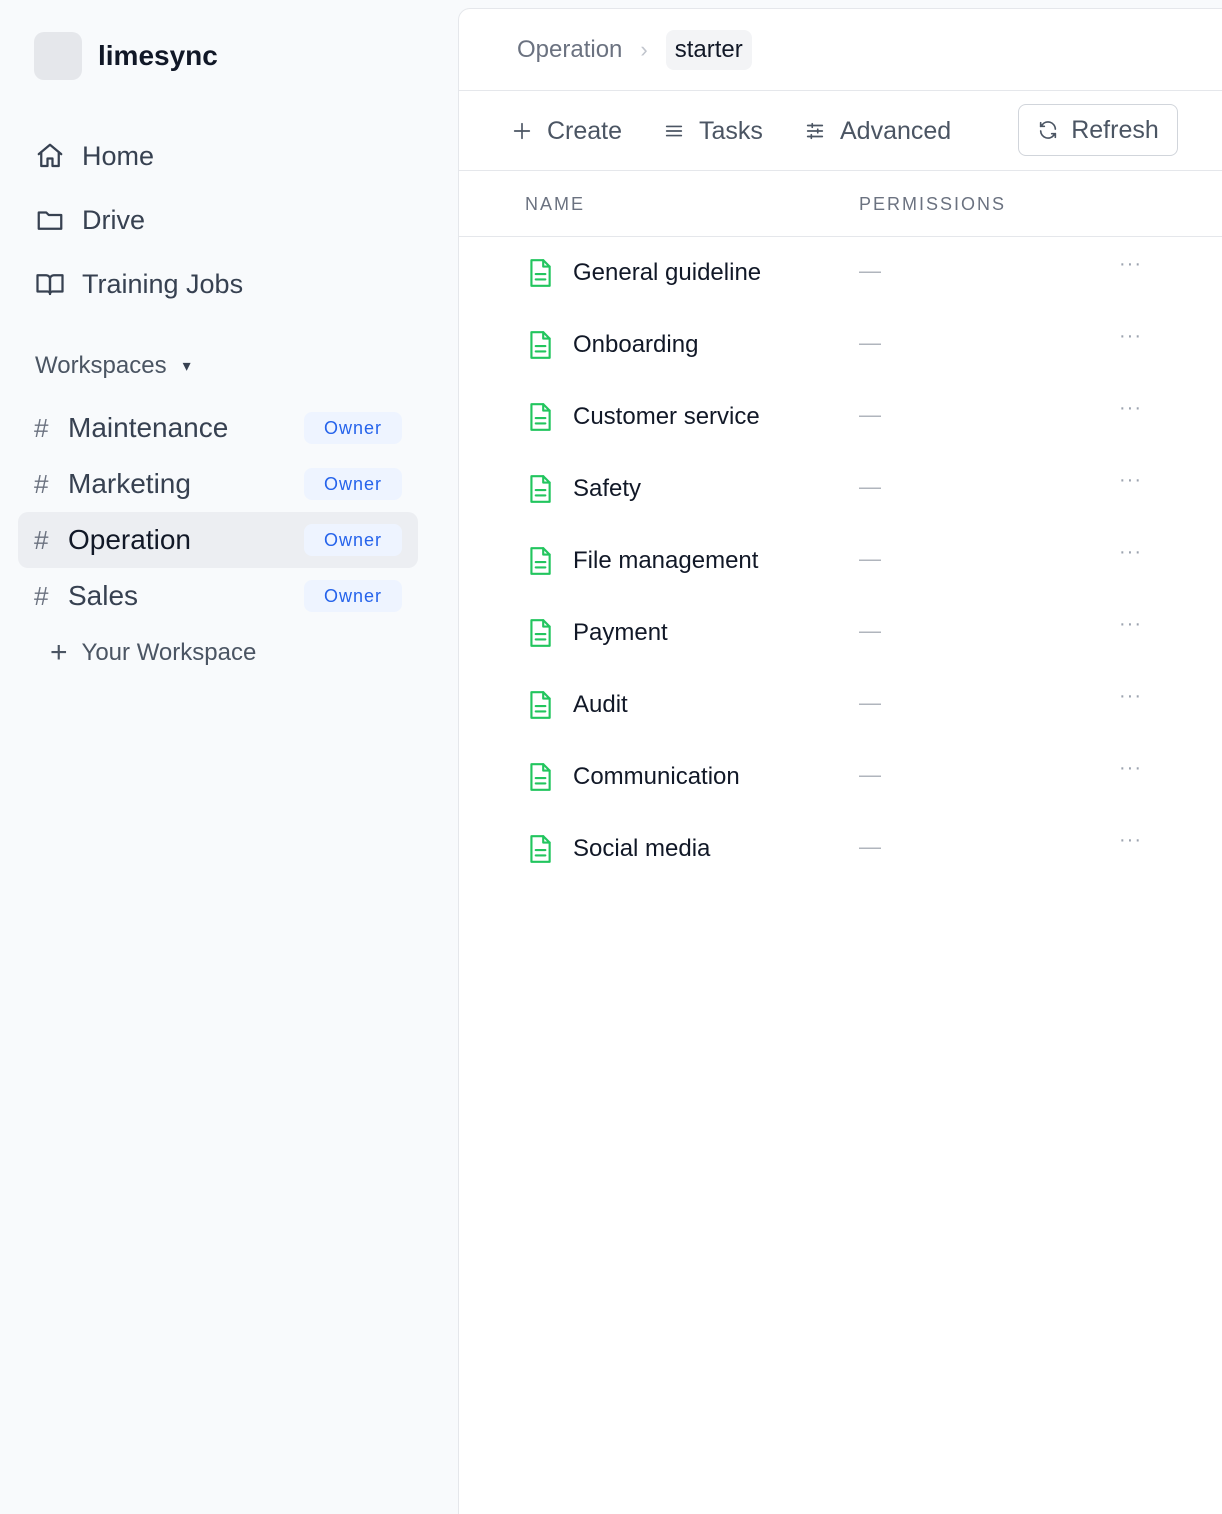 The width and height of the screenshot is (1222, 1514). Describe the element at coordinates (656, 776) in the screenshot. I see `row-name: Communication` at that location.